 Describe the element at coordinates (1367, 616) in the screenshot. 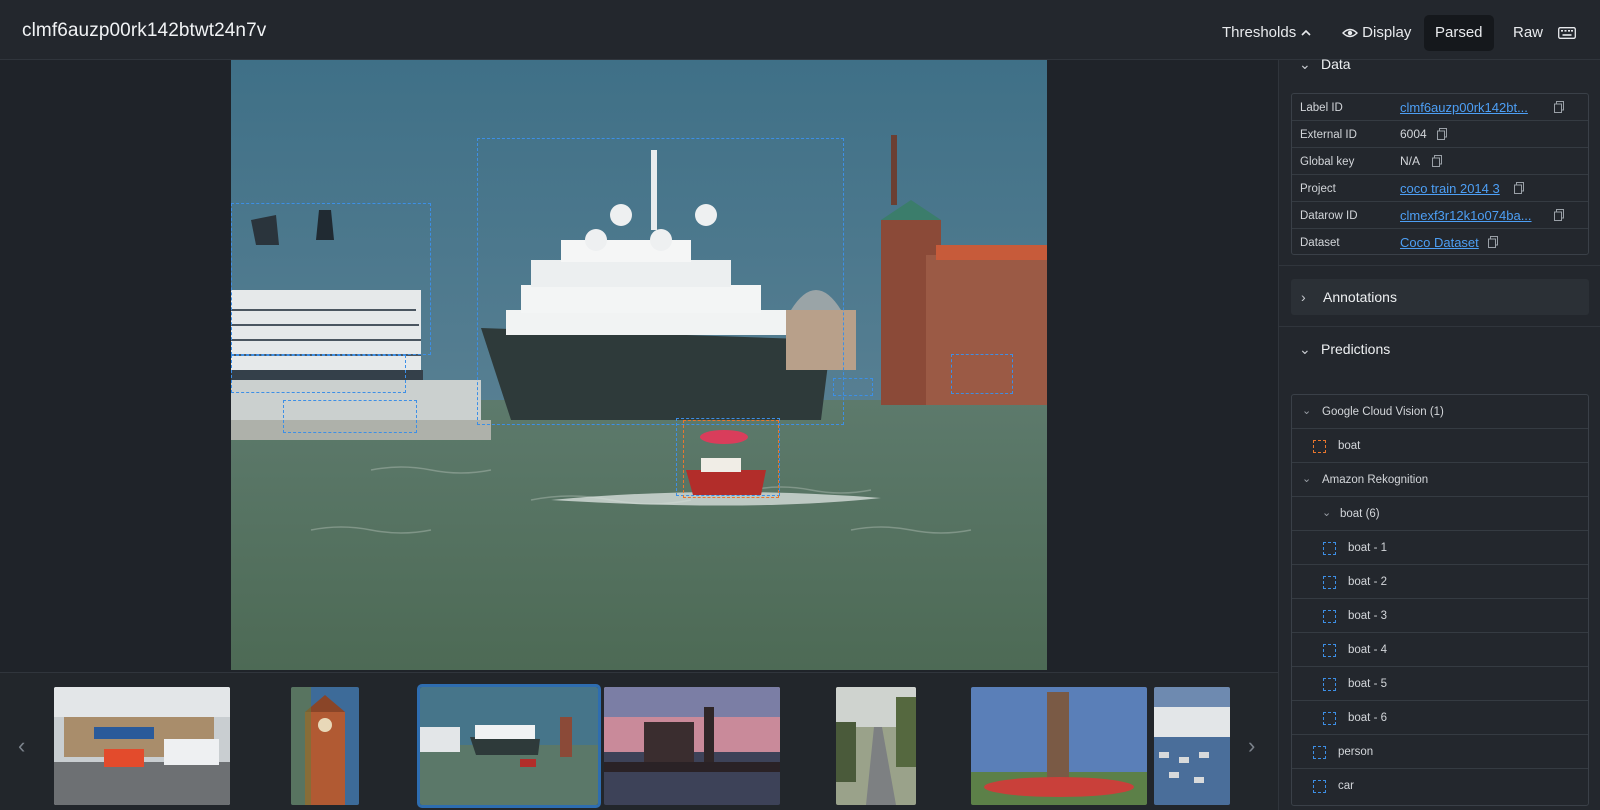

I see `item-label: boat - 3` at that location.